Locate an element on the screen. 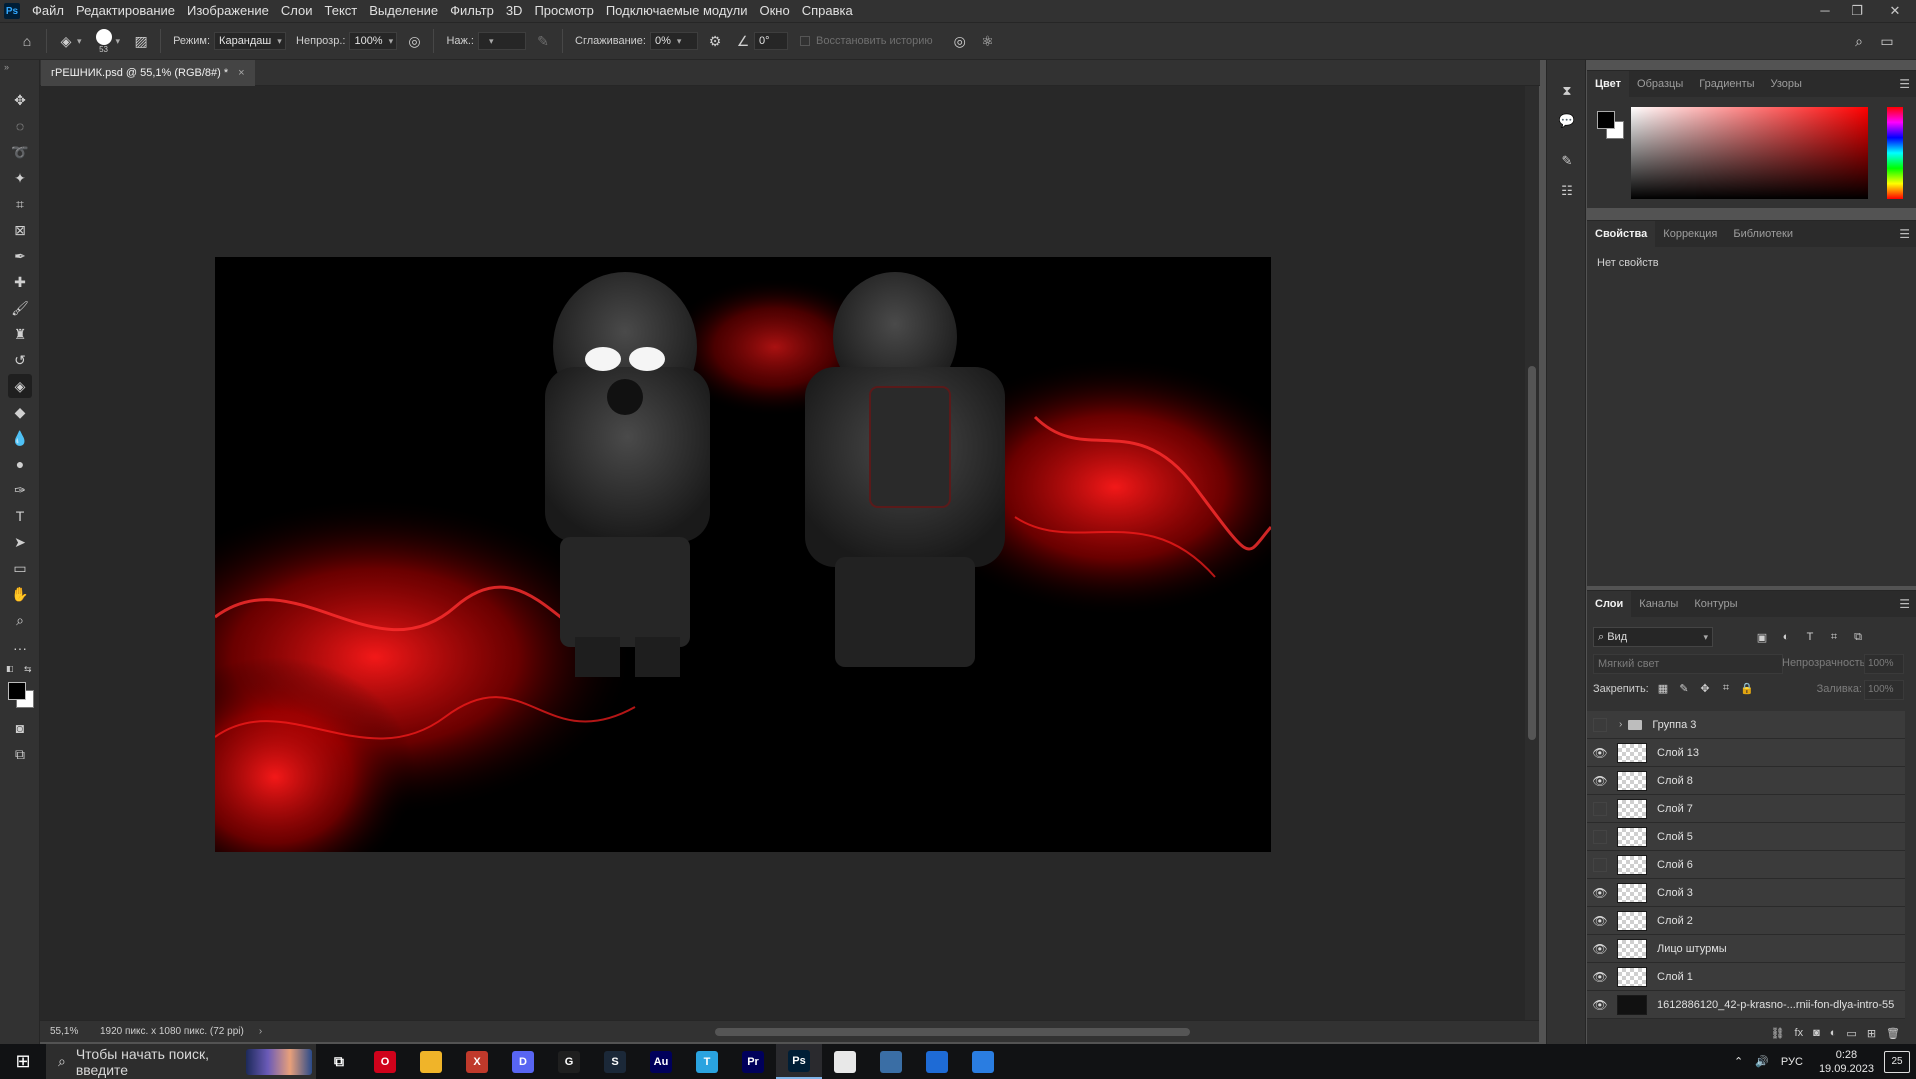 The height and width of the screenshot is (1079, 1916). adjustment-layer-icon: ◐ is located at coordinates (1833, 1036).